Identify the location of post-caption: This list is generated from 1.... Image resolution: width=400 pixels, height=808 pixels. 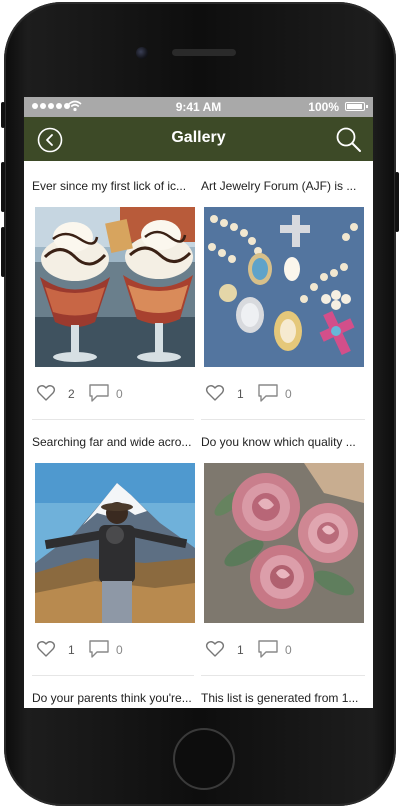
(283, 699).